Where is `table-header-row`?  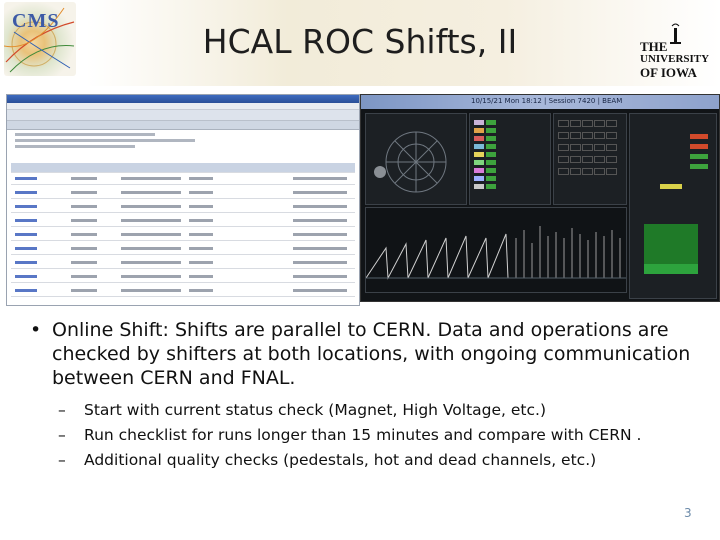
table-header-row is located at coordinates (183, 168).